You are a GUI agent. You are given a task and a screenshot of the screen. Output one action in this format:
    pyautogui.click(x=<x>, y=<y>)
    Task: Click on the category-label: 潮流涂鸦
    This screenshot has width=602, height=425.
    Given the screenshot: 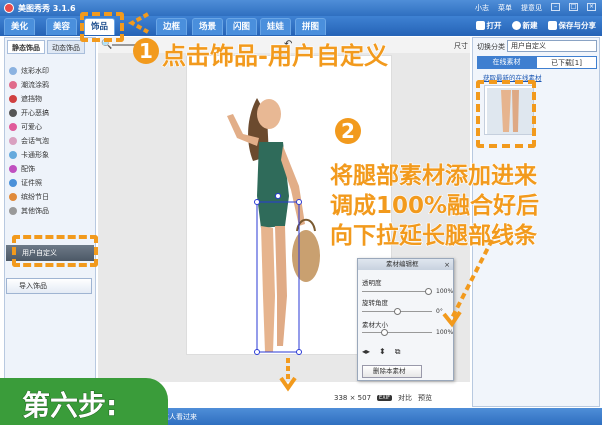 What is the action you would take?
    pyautogui.click(x=35, y=85)
    